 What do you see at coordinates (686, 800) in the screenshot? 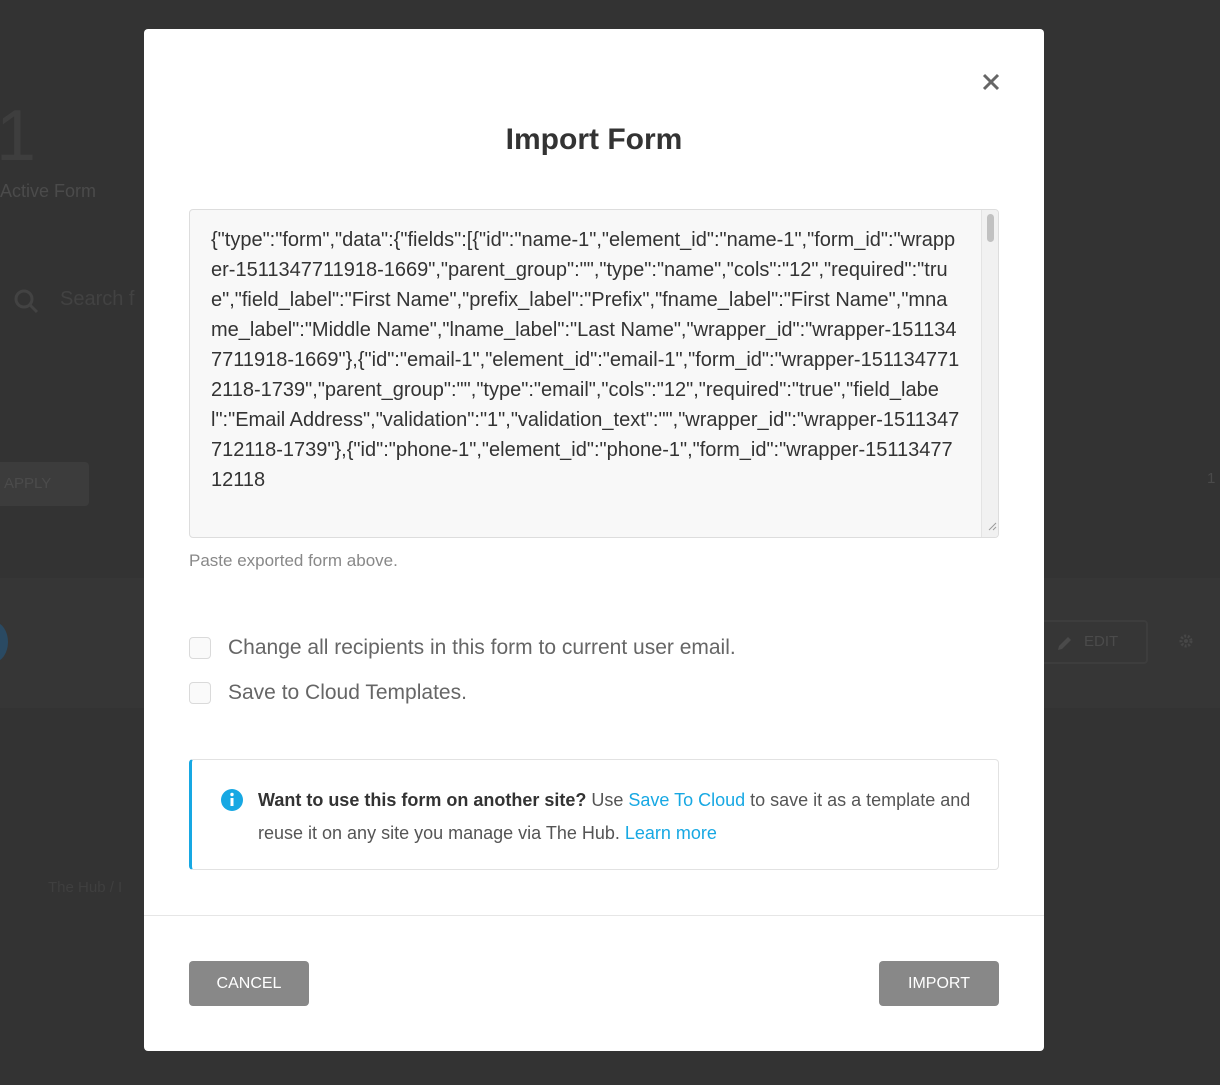
I see `save-to-cloud-link: Save To Cloud` at bounding box center [686, 800].